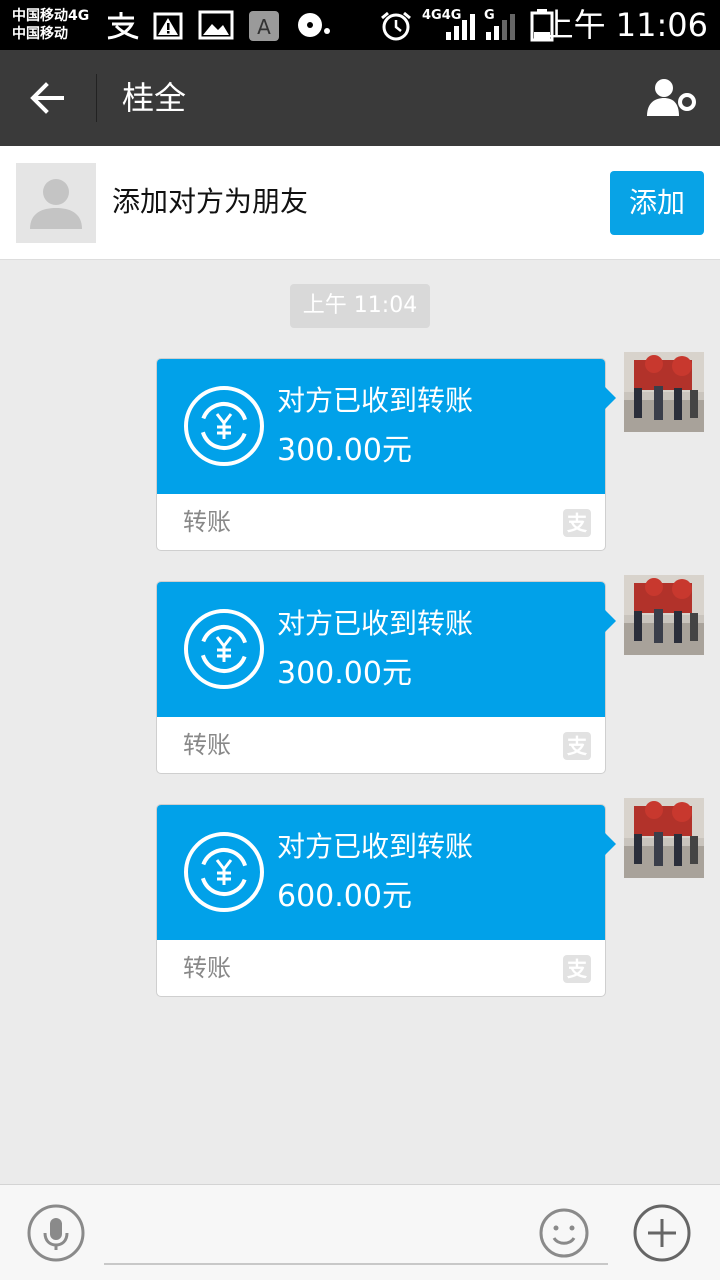 Image resolution: width=720 pixels, height=1280 pixels. What do you see at coordinates (50, 25) in the screenshot?
I see `carrier-info: 中国移动4G 中国移动` at bounding box center [50, 25].